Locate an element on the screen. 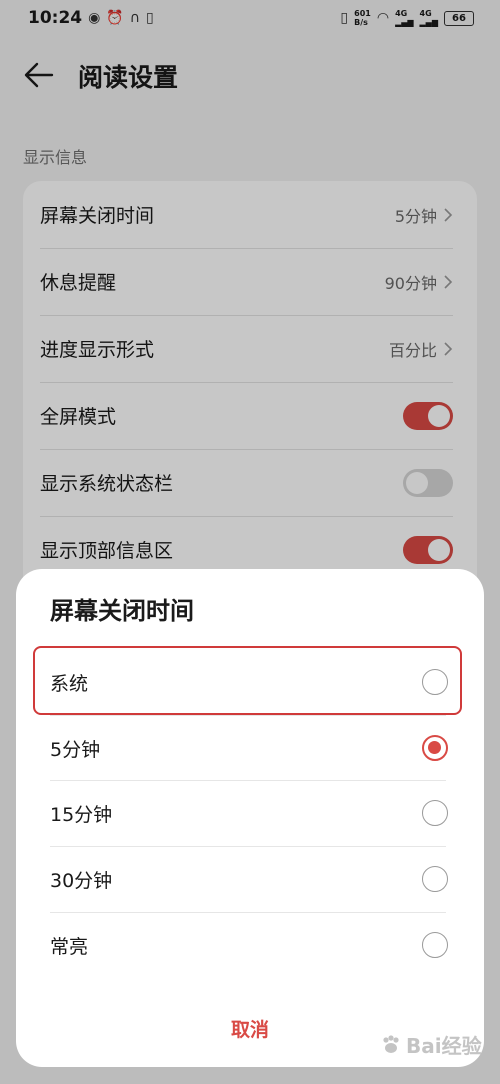 The height and width of the screenshot is (1084, 500). paw-icon is located at coordinates (391, 1043).